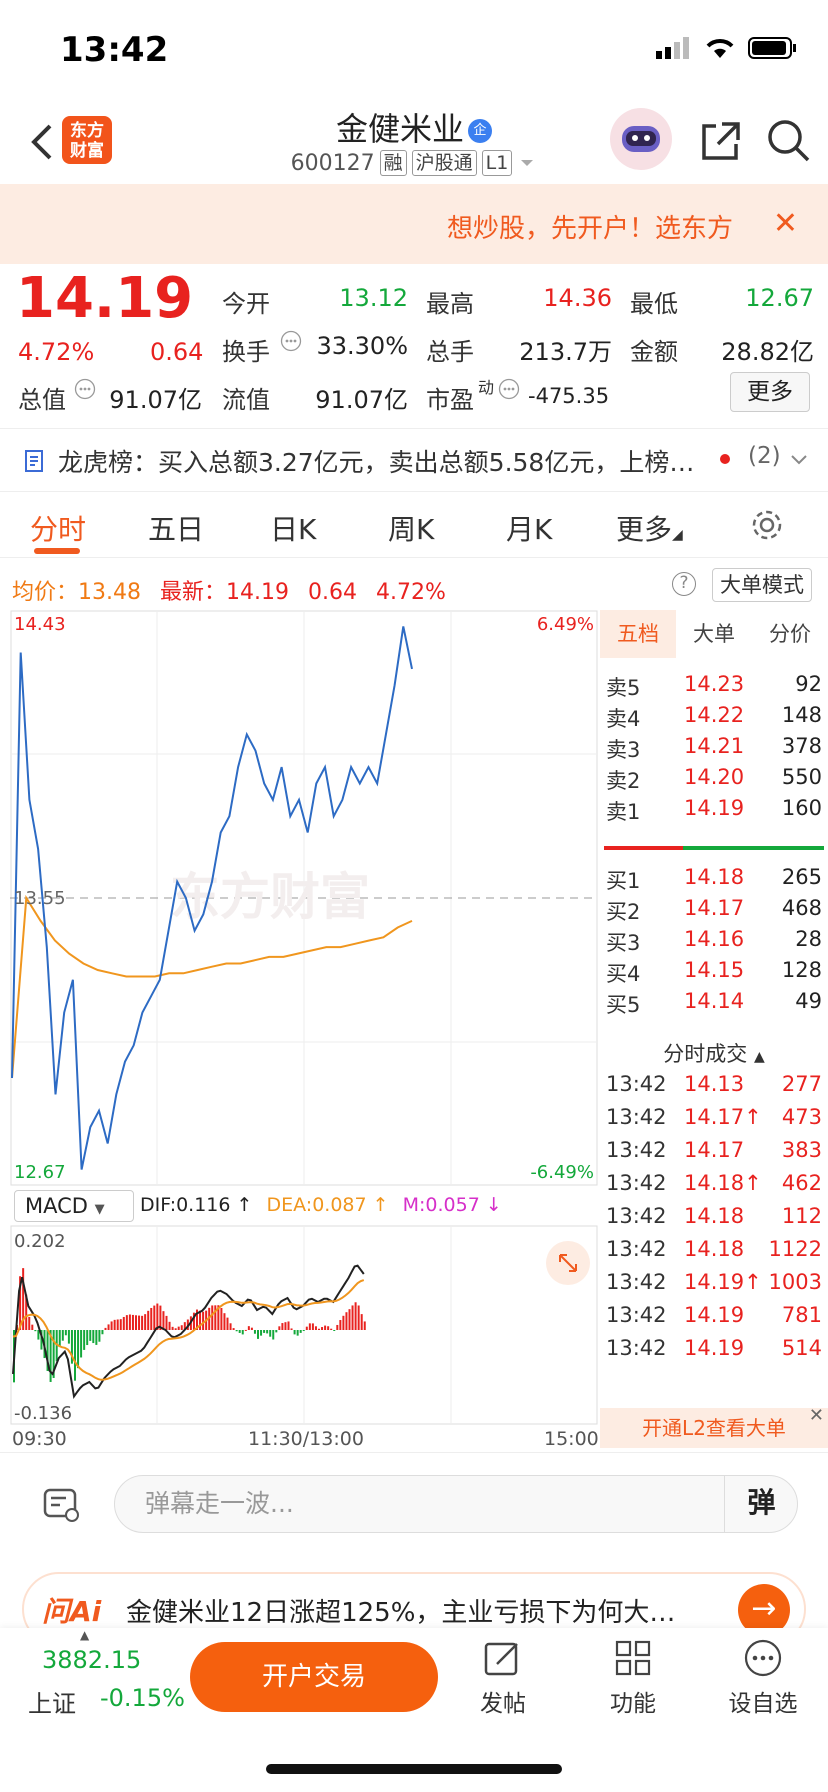  I want to click on buy-level-label: 买3, so click(623, 943).